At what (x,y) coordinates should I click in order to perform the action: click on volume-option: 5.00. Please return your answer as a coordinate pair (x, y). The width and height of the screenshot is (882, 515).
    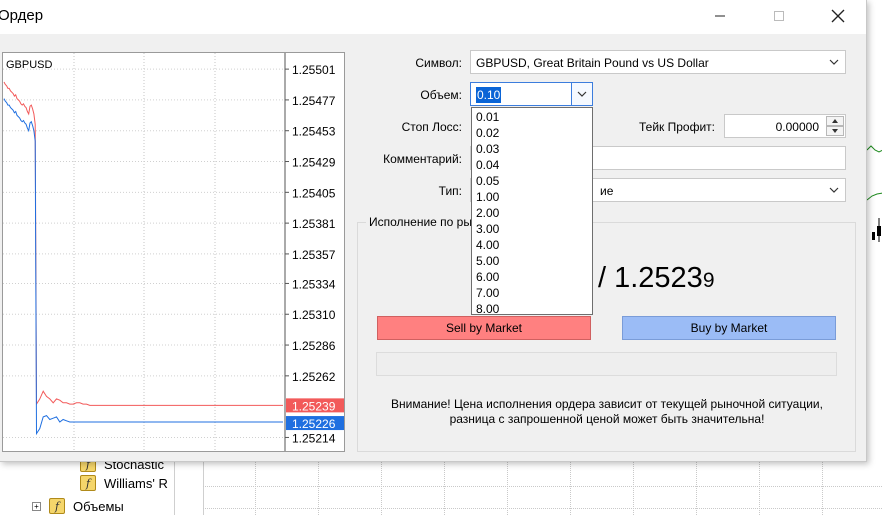
    Looking at the image, I should click on (487, 261).